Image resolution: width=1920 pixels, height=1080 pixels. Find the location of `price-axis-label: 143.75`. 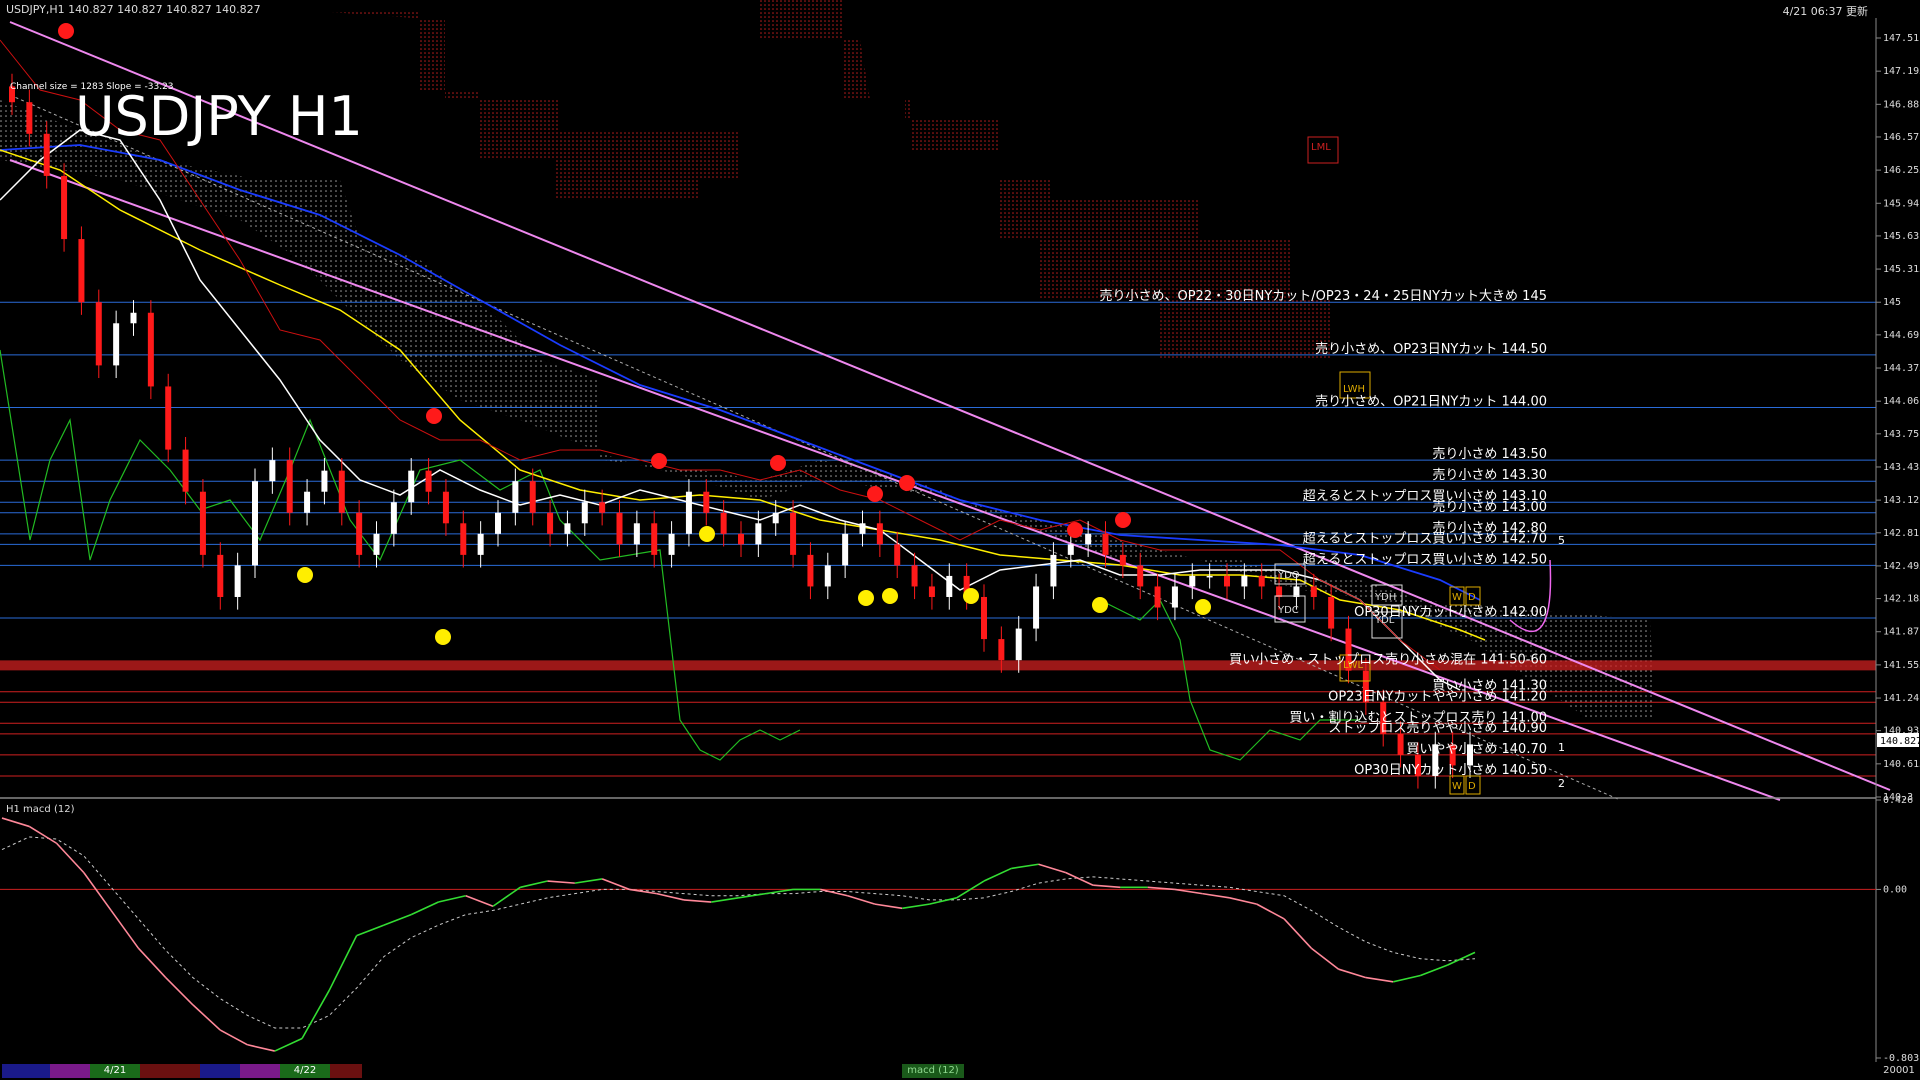

price-axis-label: 143.75 is located at coordinates (1901, 434).